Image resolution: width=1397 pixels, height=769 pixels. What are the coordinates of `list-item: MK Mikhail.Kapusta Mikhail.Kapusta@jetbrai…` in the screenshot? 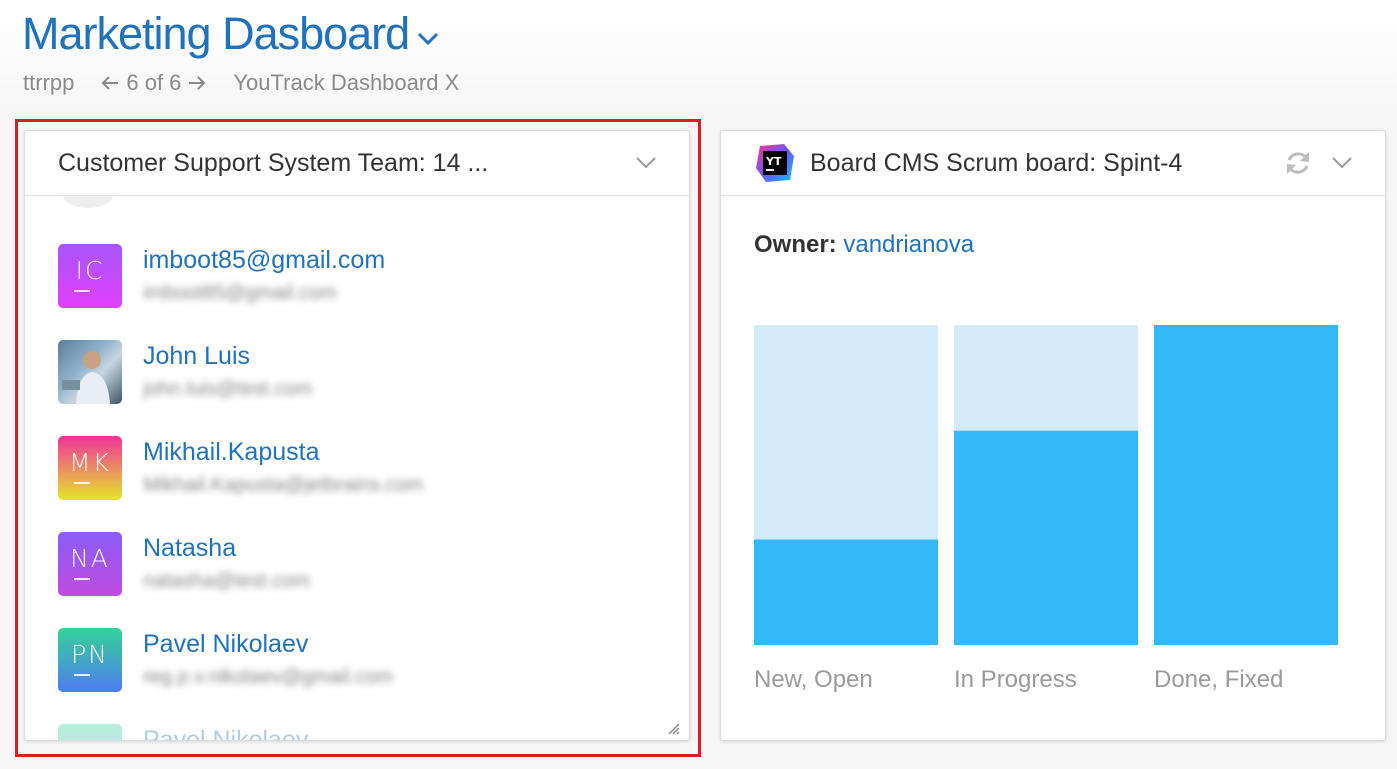 It's located at (240, 468).